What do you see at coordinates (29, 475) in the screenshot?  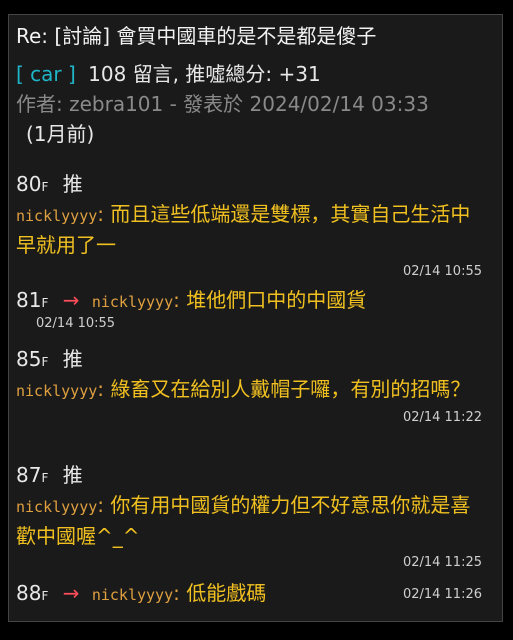 I see `floor-number: 87` at bounding box center [29, 475].